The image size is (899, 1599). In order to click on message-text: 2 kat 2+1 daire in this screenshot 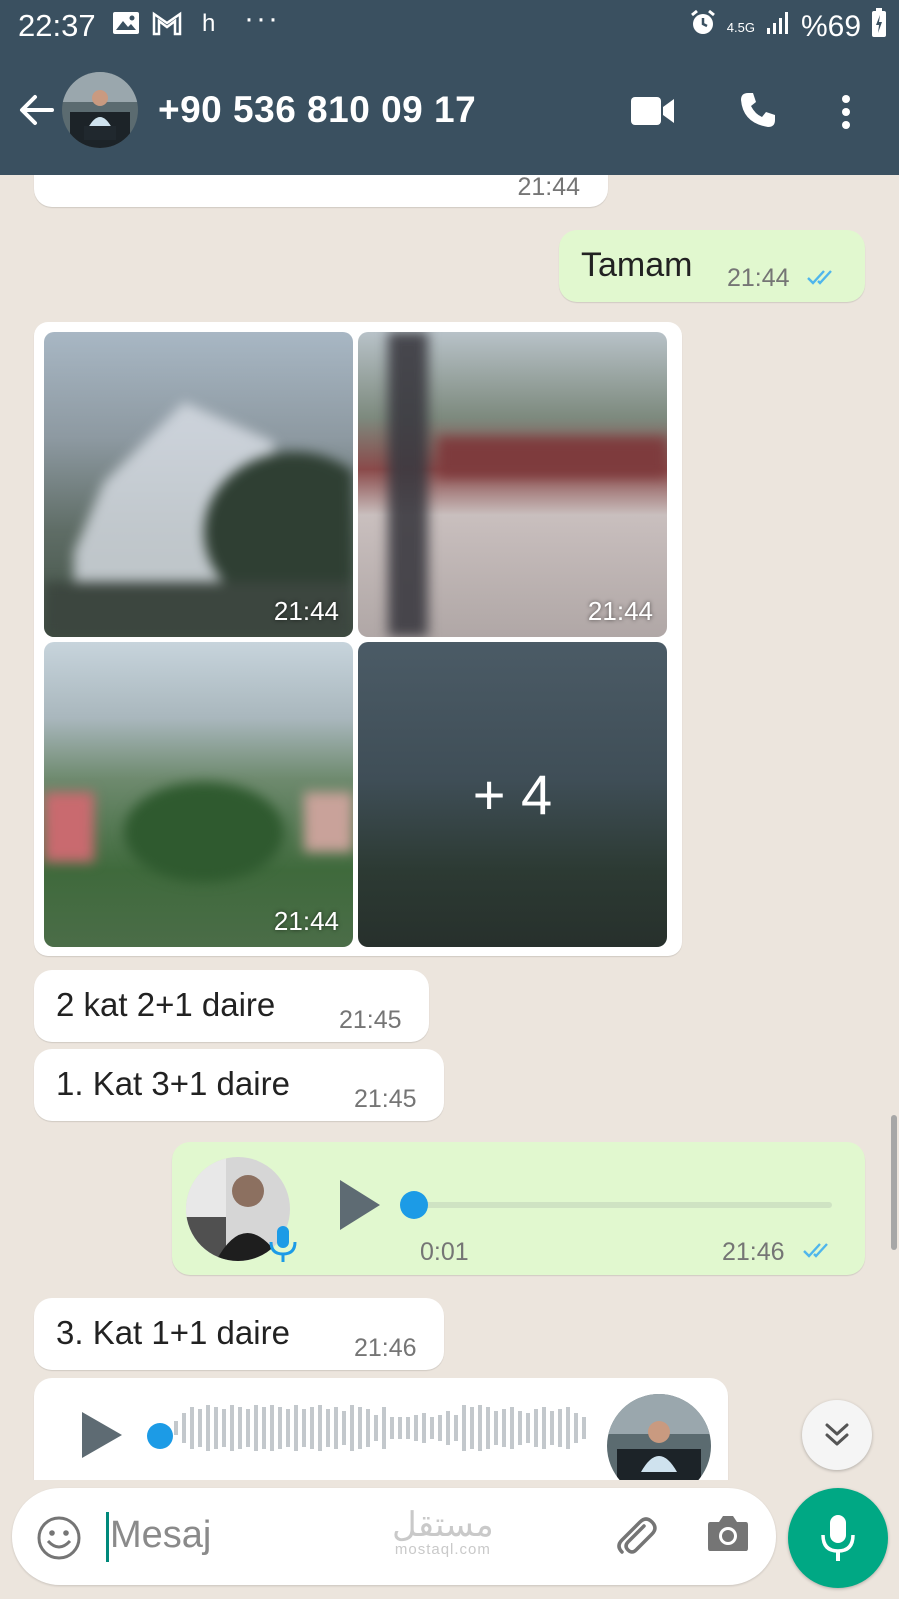, I will do `click(166, 1004)`.